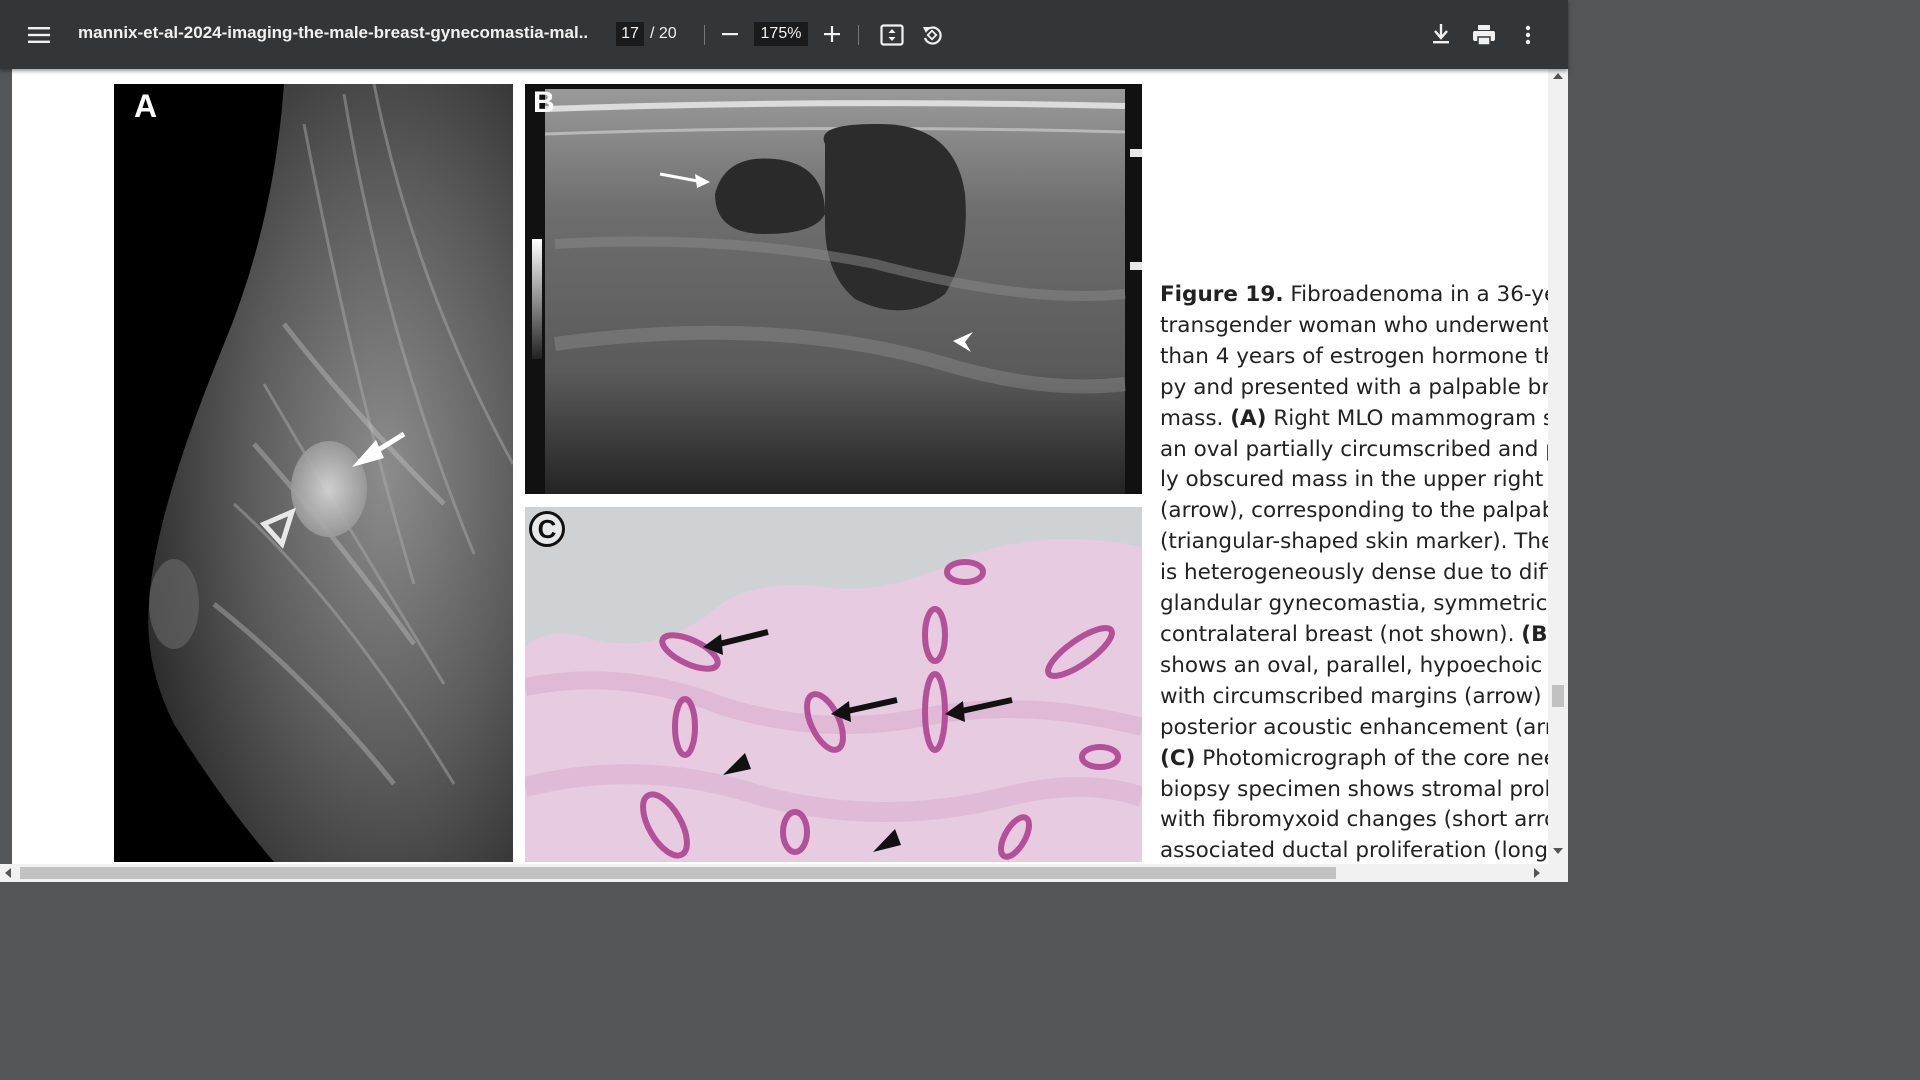 Image resolution: width=1920 pixels, height=1080 pixels. What do you see at coordinates (1351, 696) in the screenshot?
I see `caption-text: with circumscribed margins (arrow)` at bounding box center [1351, 696].